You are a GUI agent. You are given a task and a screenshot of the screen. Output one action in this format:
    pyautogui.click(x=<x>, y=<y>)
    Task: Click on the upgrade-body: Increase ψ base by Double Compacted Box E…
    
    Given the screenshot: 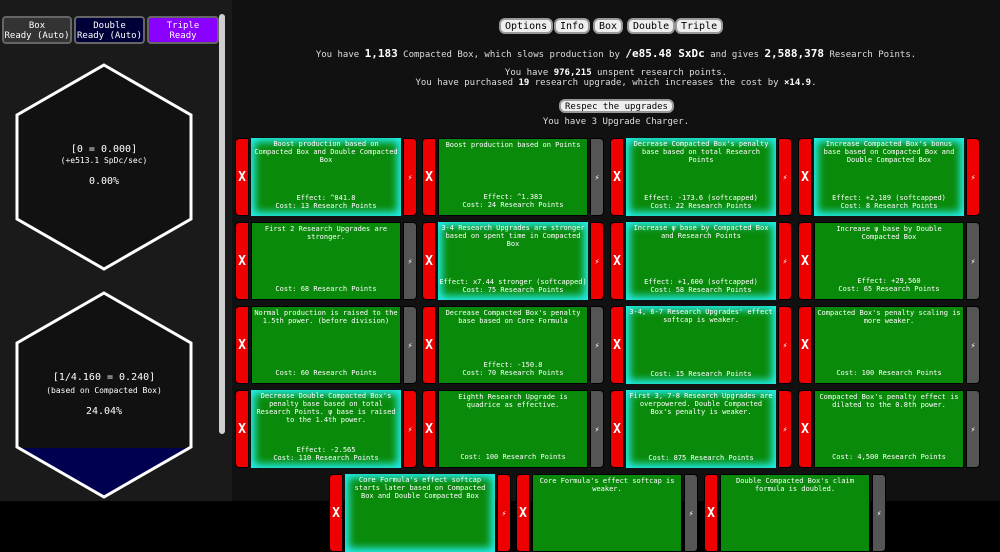 What is the action you would take?
    pyautogui.click(x=889, y=261)
    